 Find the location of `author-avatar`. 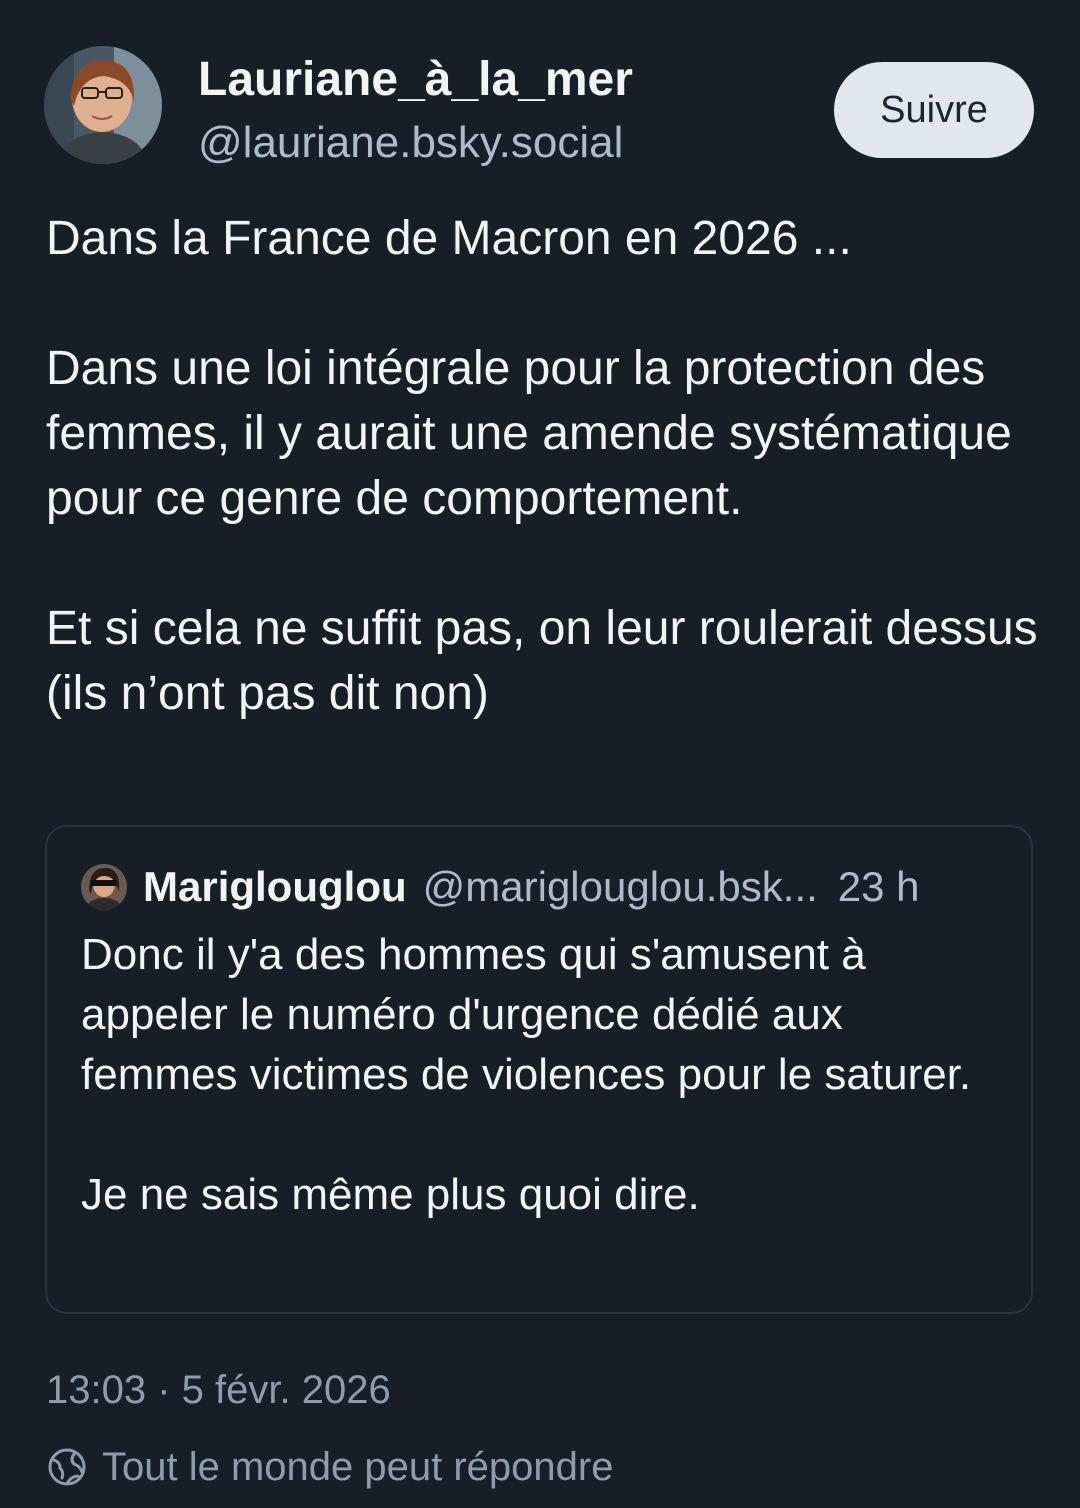

author-avatar is located at coordinates (103, 105).